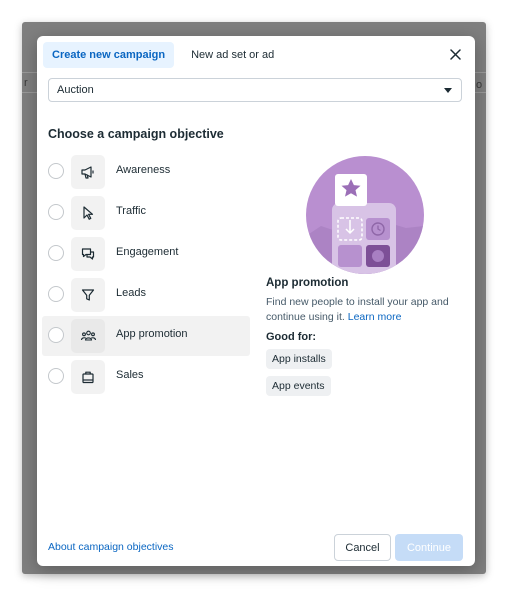 Image resolution: width=510 pixels, height=600 pixels. What do you see at coordinates (299, 359) in the screenshot?
I see `good-for-chip: App installs` at bounding box center [299, 359].